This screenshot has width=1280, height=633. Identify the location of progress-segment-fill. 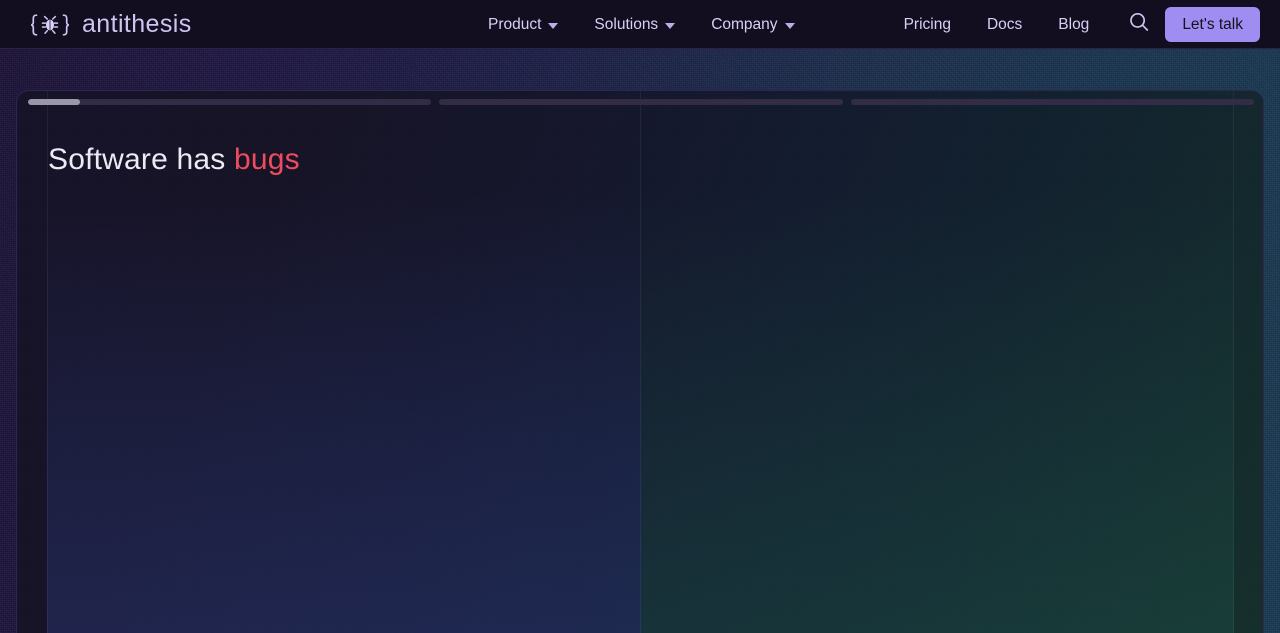
(54, 102).